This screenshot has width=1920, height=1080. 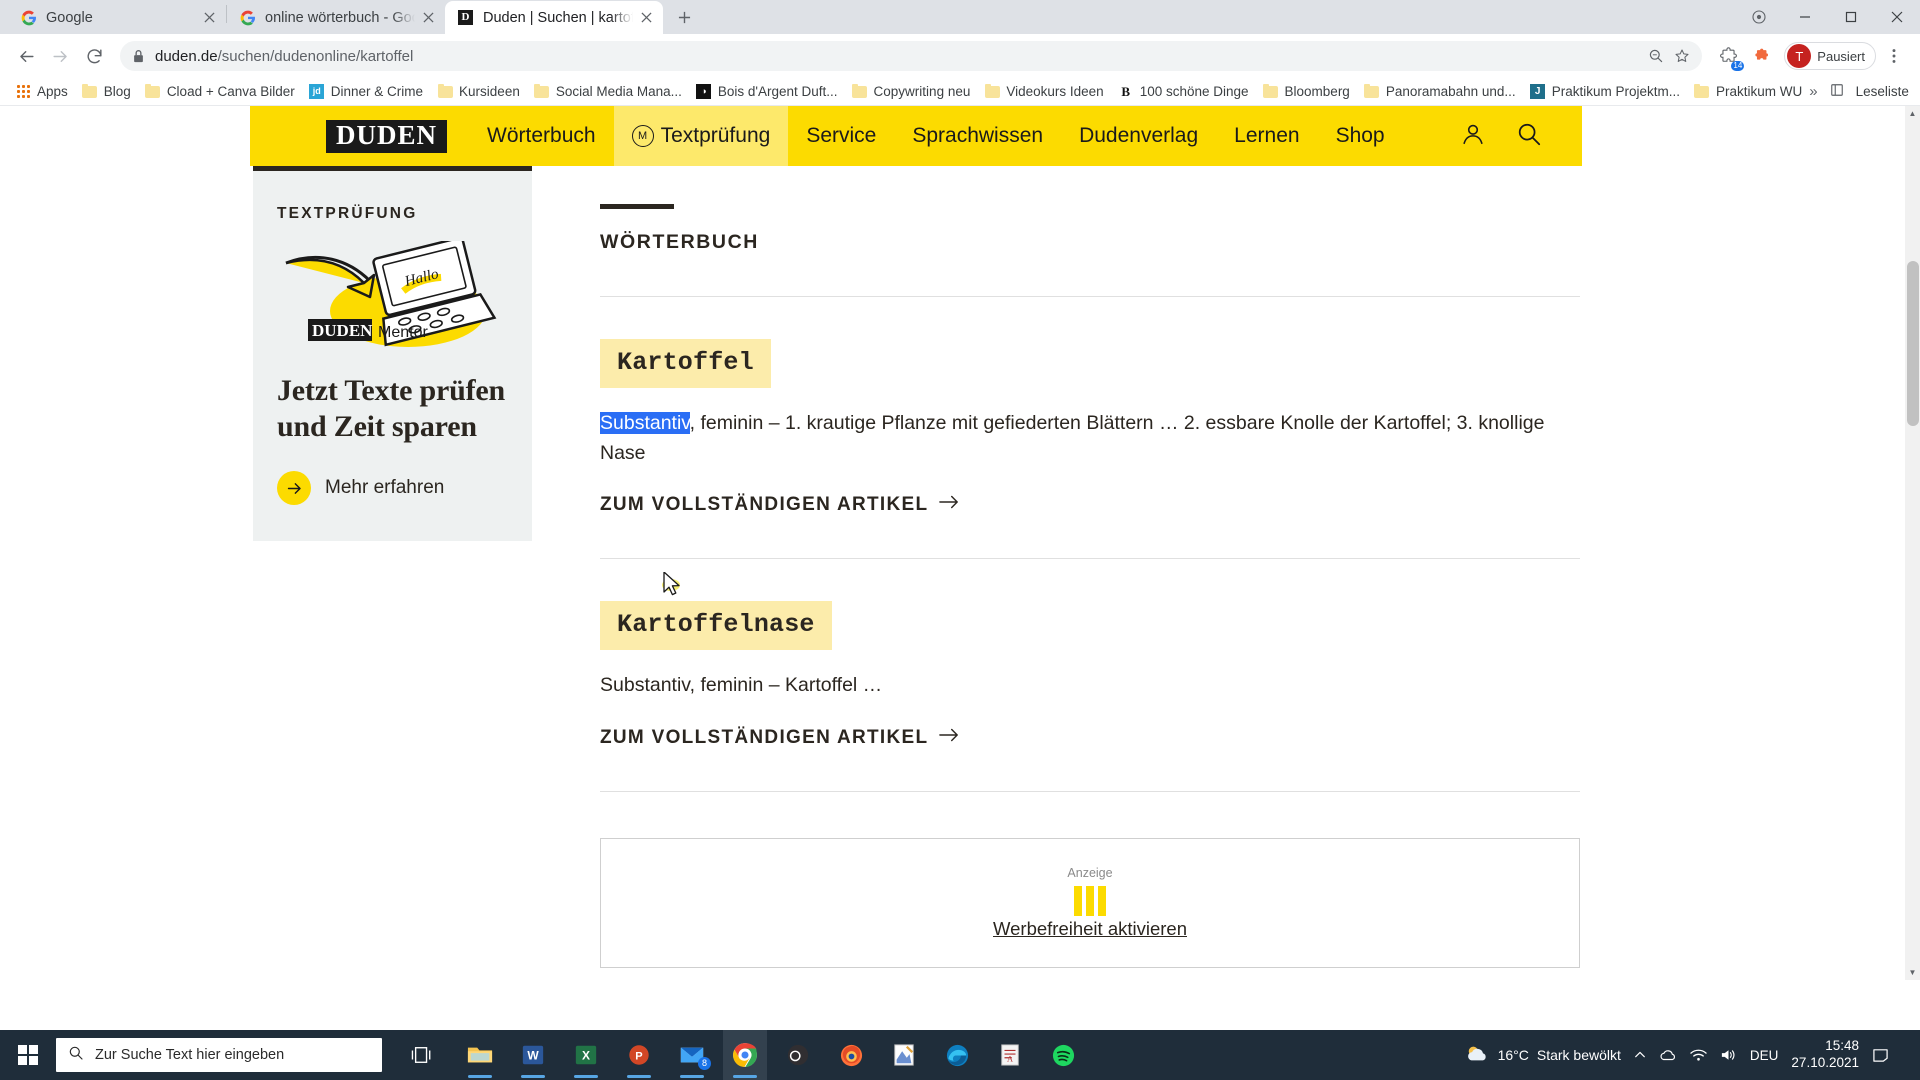 What do you see at coordinates (1905, 1055) in the screenshot?
I see `show-desktop-button` at bounding box center [1905, 1055].